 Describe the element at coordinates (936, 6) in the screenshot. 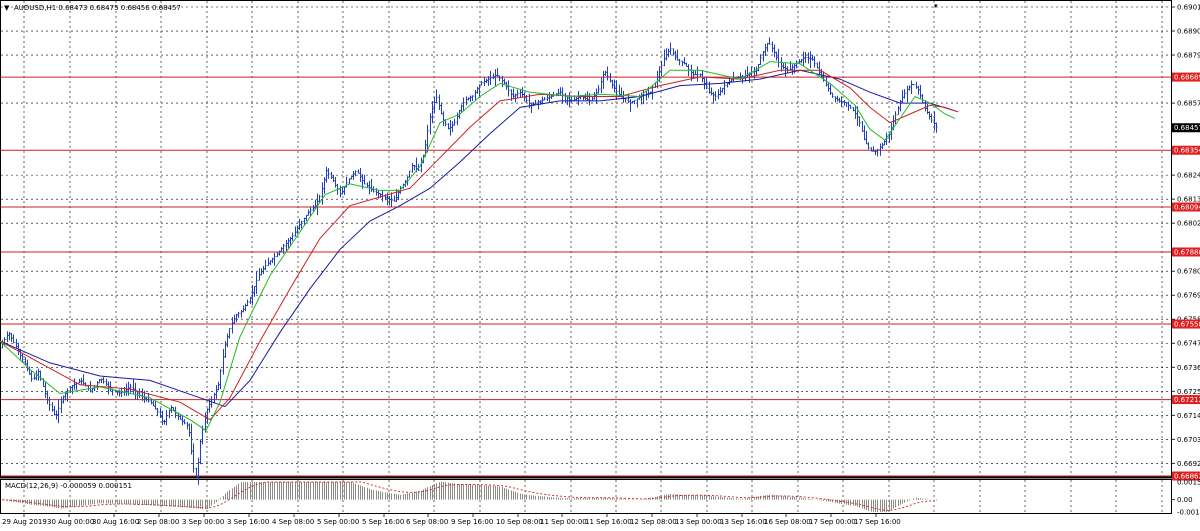

I see `close-arrow-icon: ▾` at that location.